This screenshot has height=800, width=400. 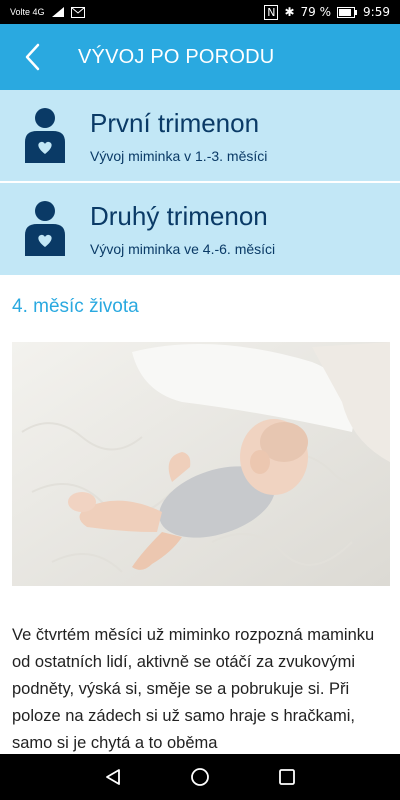 What do you see at coordinates (271, 12) in the screenshot?
I see `nfc-icon: N` at bounding box center [271, 12].